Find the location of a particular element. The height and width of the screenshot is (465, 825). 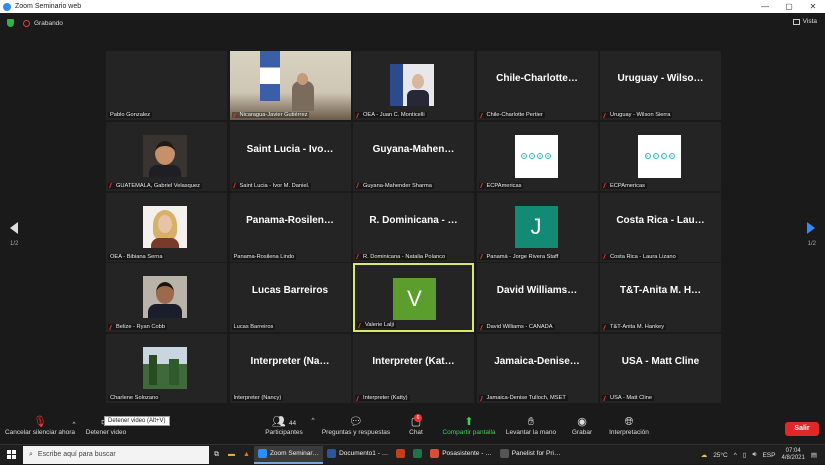

participant-tile: David Williams… David Williams - CANADA is located at coordinates (537, 298).